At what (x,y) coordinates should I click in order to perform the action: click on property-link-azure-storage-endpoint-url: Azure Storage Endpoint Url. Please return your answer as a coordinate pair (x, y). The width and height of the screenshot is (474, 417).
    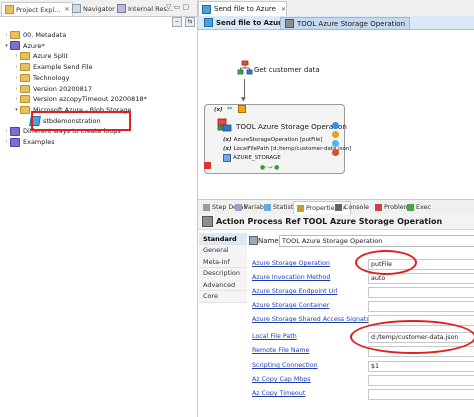
    Looking at the image, I should click on (295, 291).